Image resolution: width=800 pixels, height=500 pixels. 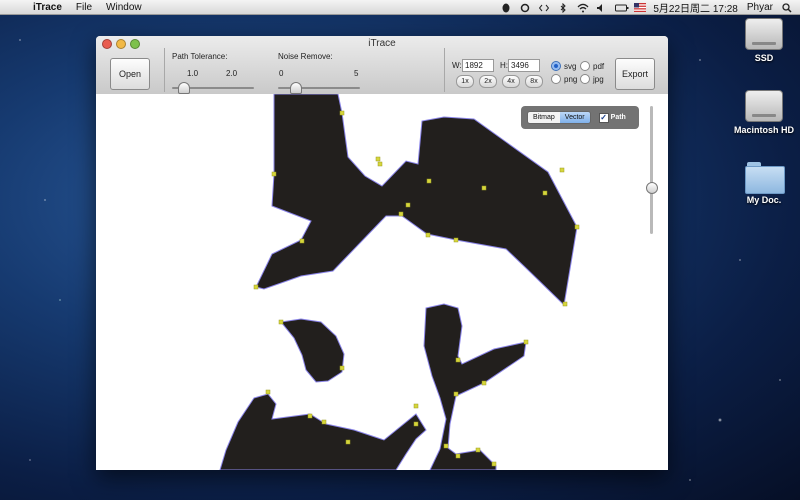 I want to click on zoom-1x-button: 1x, so click(x=465, y=81).